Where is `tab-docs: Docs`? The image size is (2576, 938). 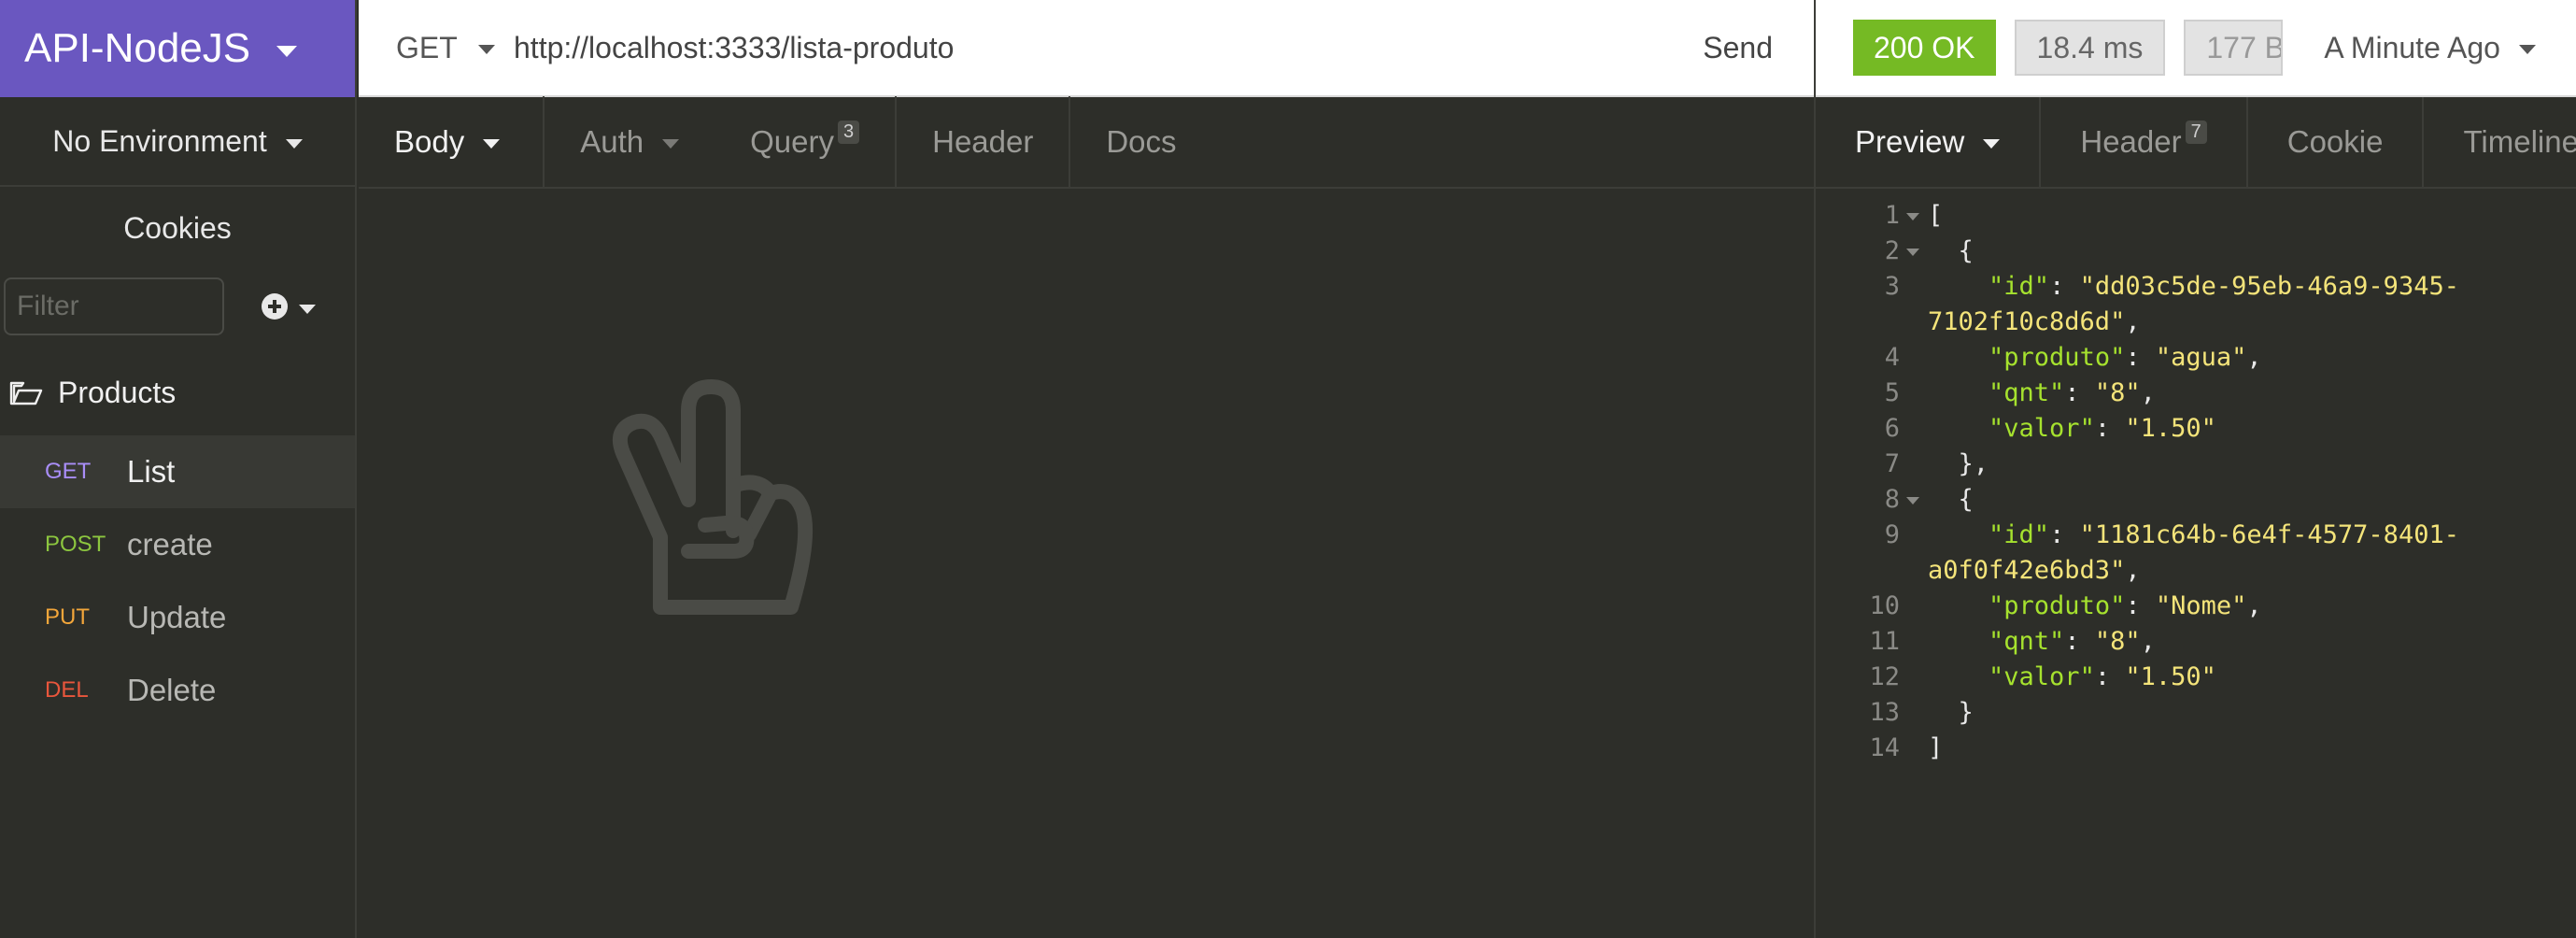 tab-docs: Docs is located at coordinates (1140, 142).